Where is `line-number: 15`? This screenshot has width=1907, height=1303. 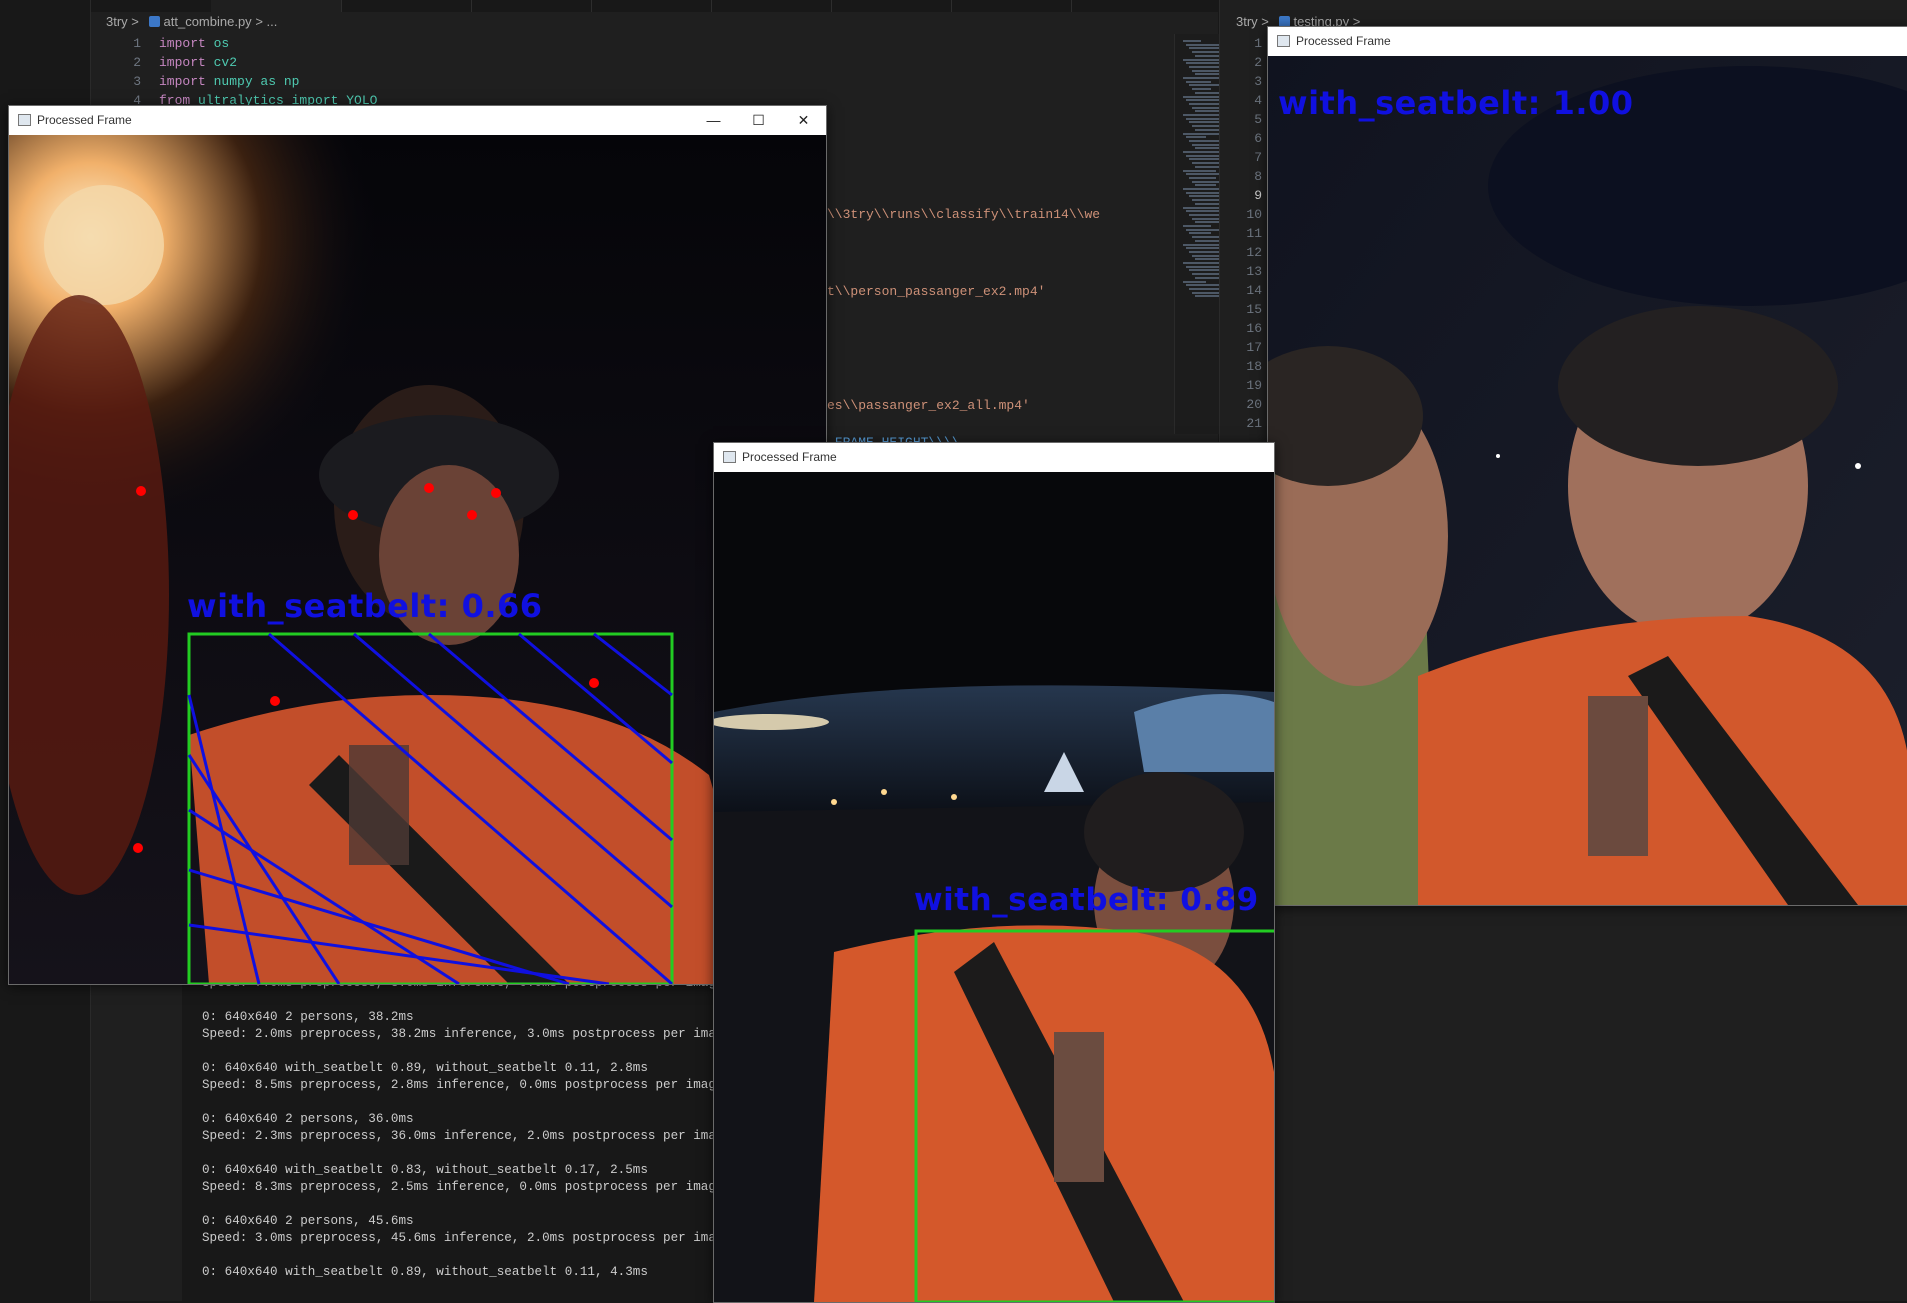
line-number: 15 is located at coordinates (1254, 309).